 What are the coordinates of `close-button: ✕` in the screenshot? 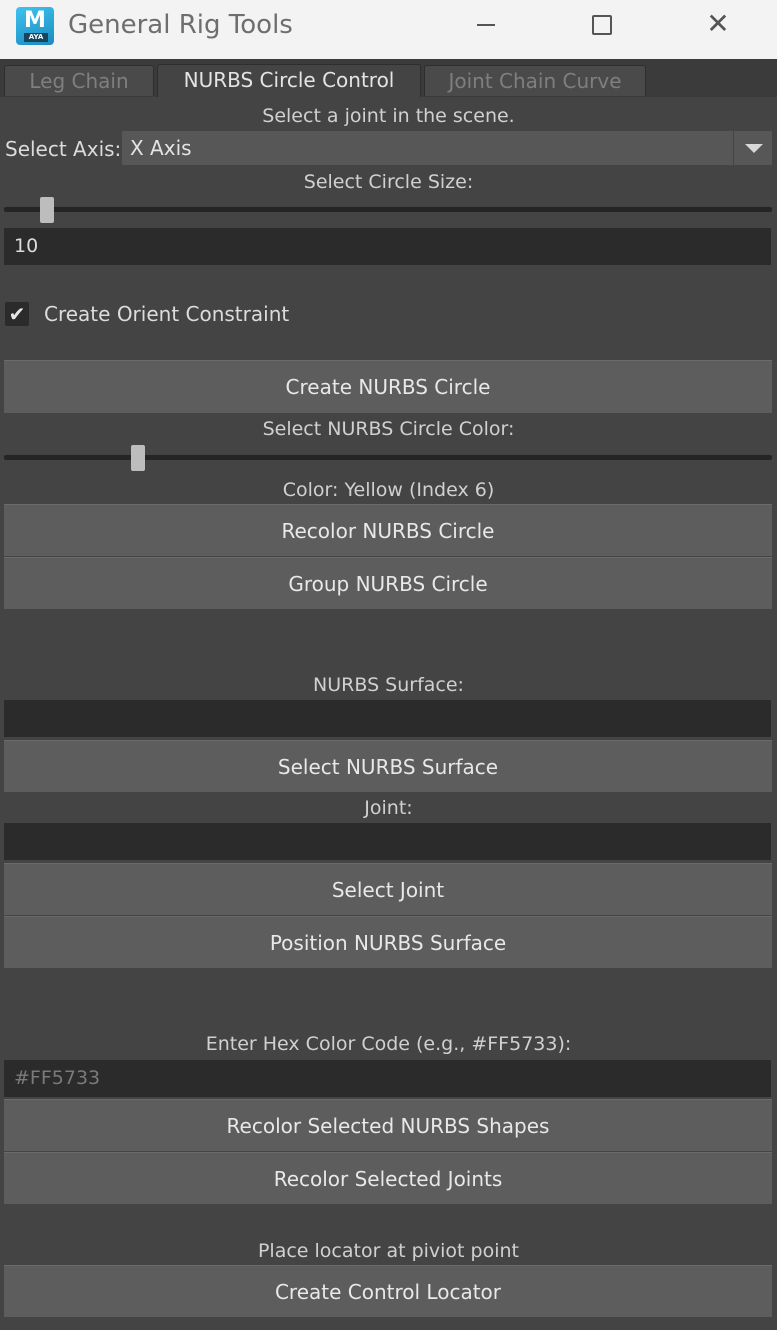 It's located at (718, 25).